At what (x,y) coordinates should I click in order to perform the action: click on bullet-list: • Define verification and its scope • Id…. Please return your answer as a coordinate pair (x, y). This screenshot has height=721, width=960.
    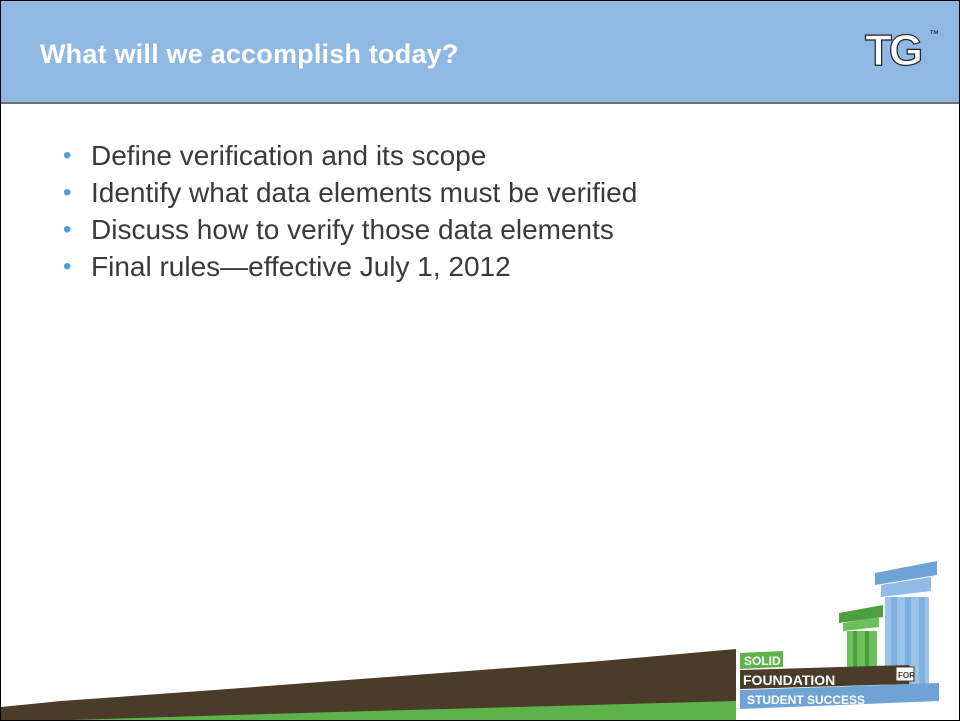
    Looking at the image, I should click on (350, 211).